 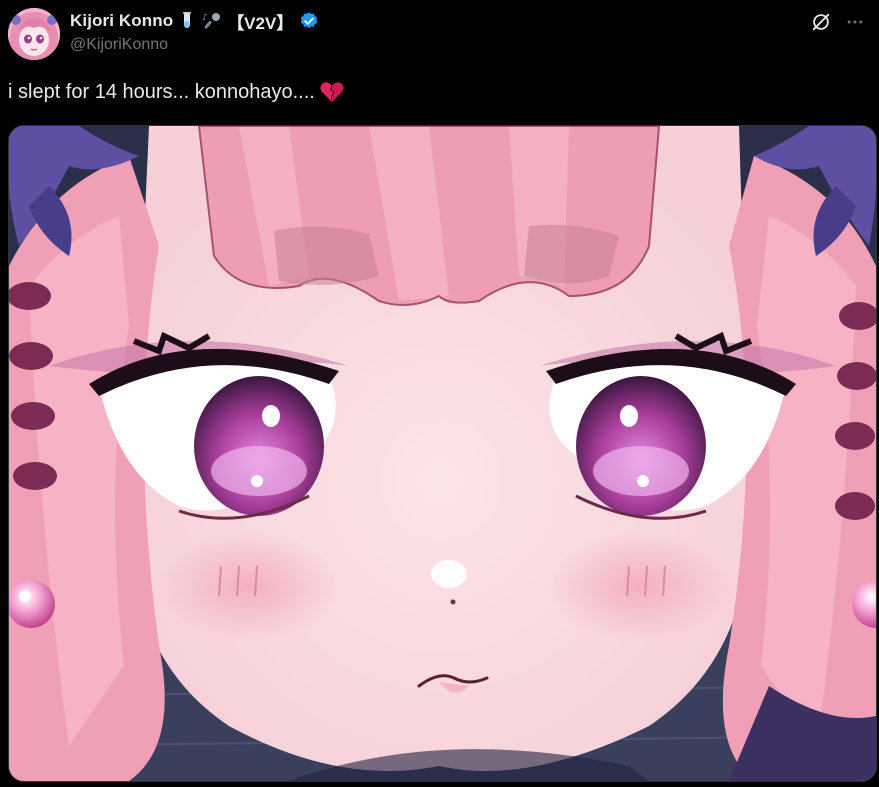 I want to click on test-tube-icon, so click(x=187, y=21).